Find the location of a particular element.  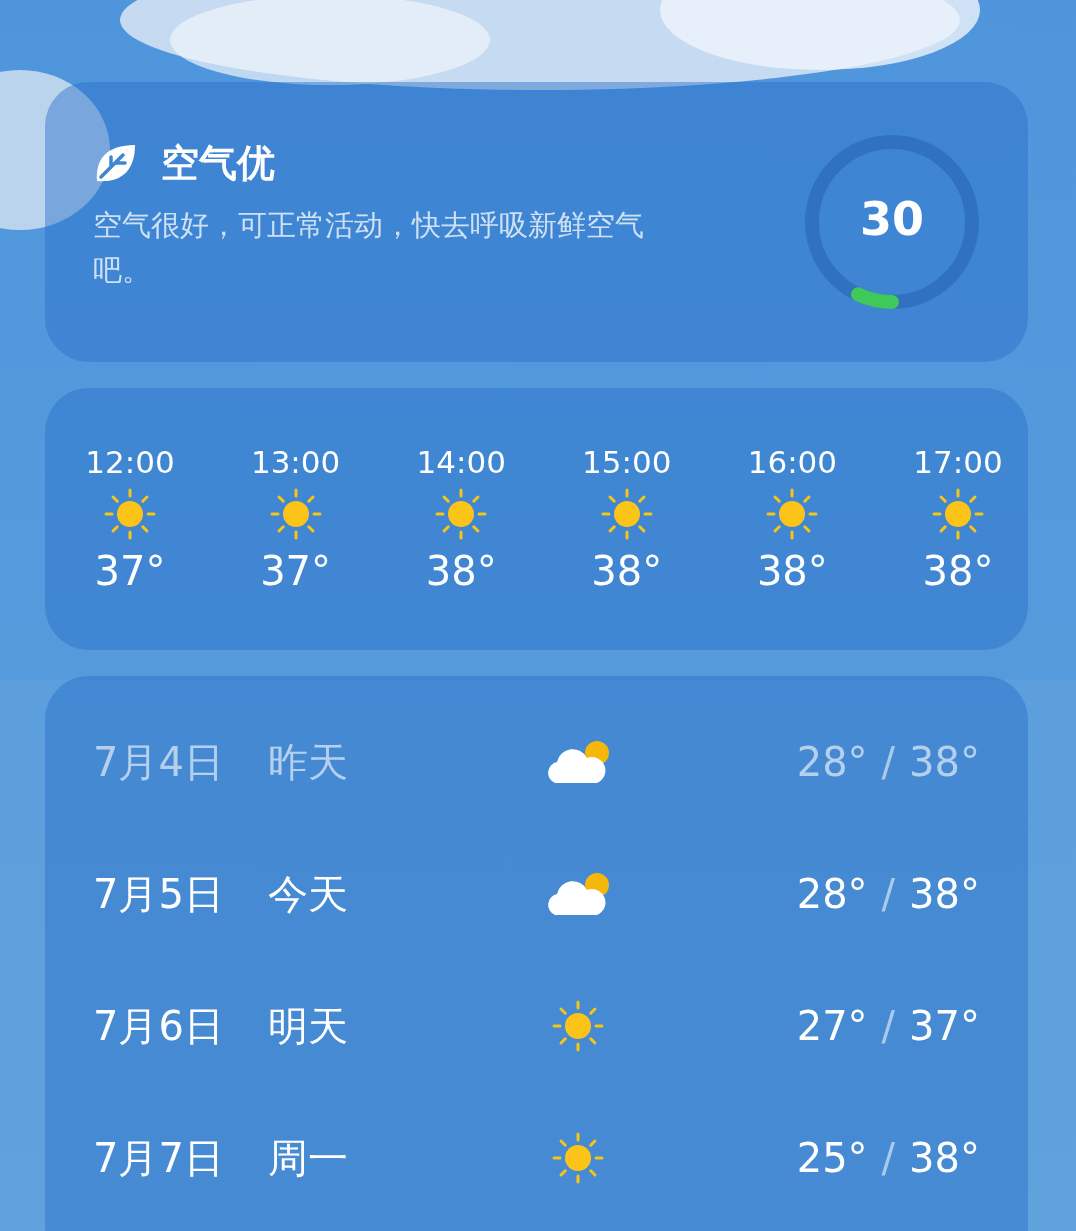

day-date: 7月6日 is located at coordinates (159, 1026).